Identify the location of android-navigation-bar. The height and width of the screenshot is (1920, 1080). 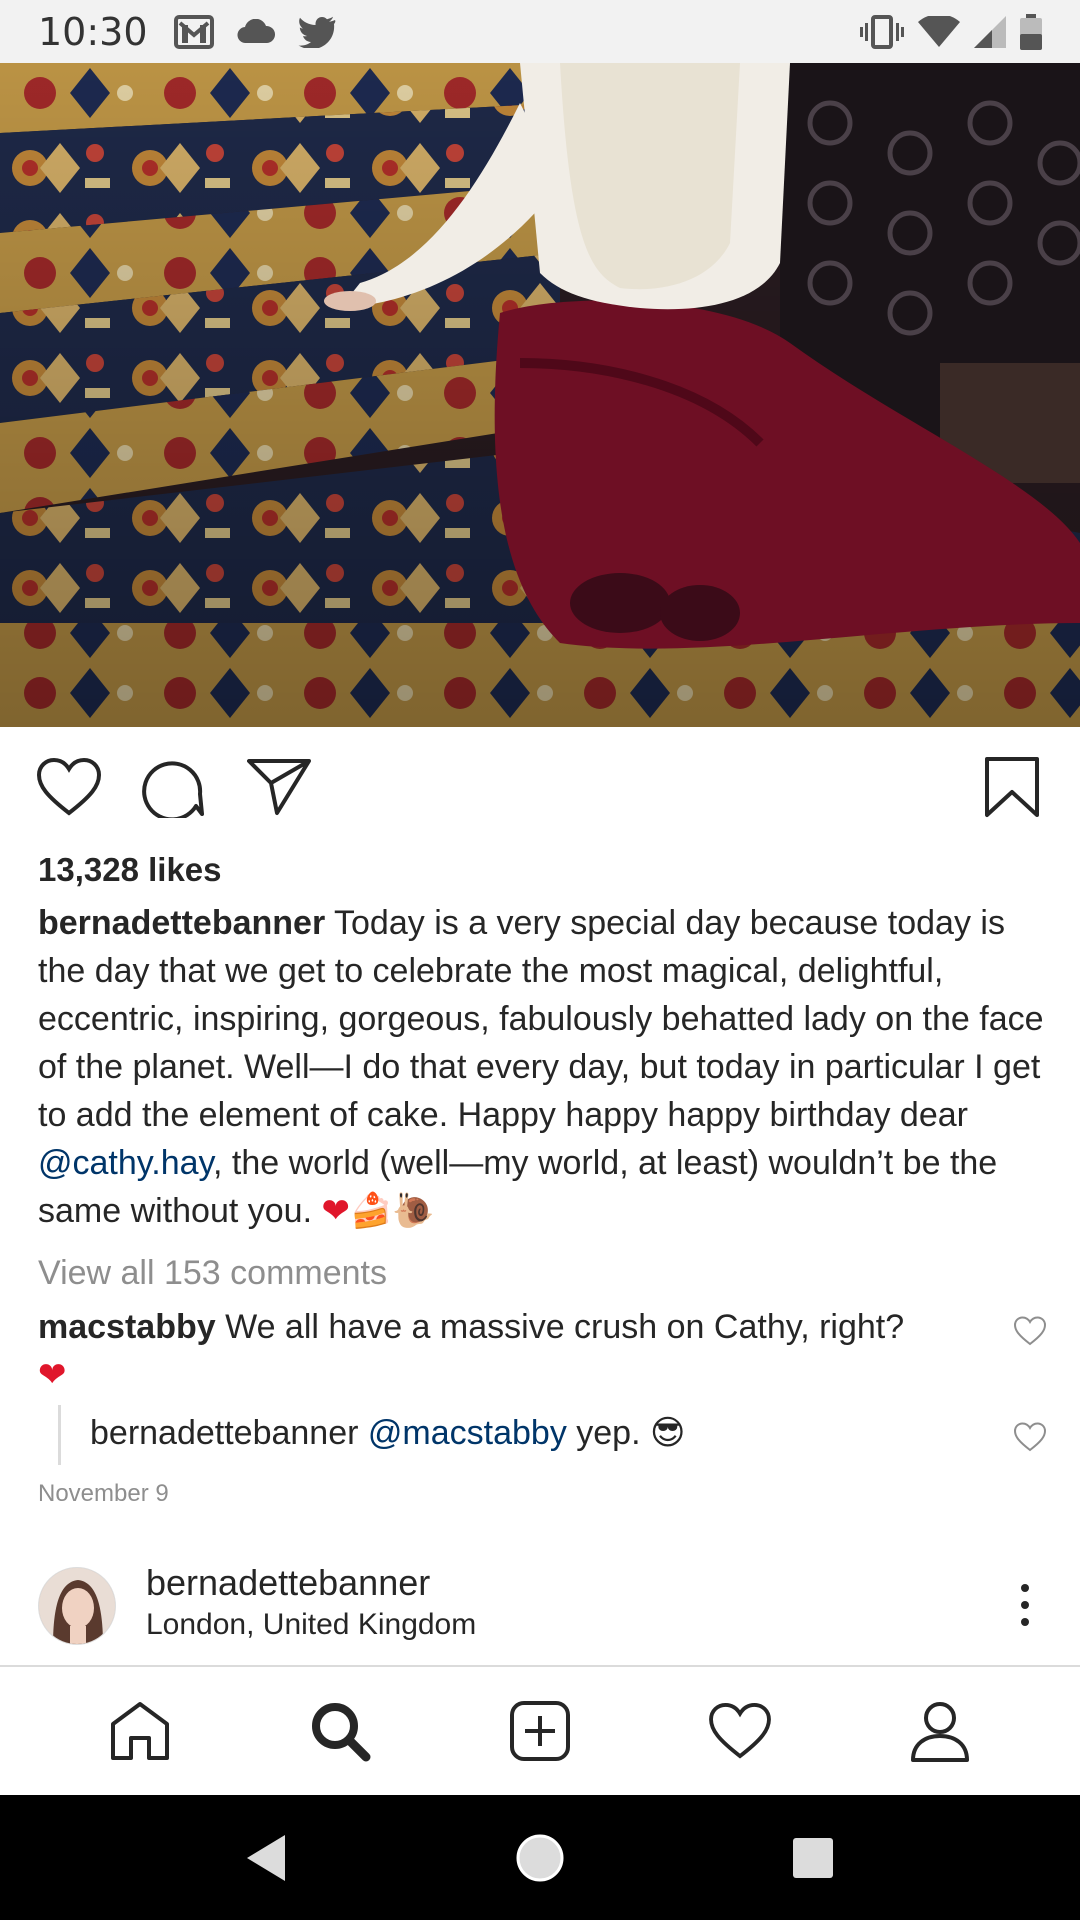
(540, 1857).